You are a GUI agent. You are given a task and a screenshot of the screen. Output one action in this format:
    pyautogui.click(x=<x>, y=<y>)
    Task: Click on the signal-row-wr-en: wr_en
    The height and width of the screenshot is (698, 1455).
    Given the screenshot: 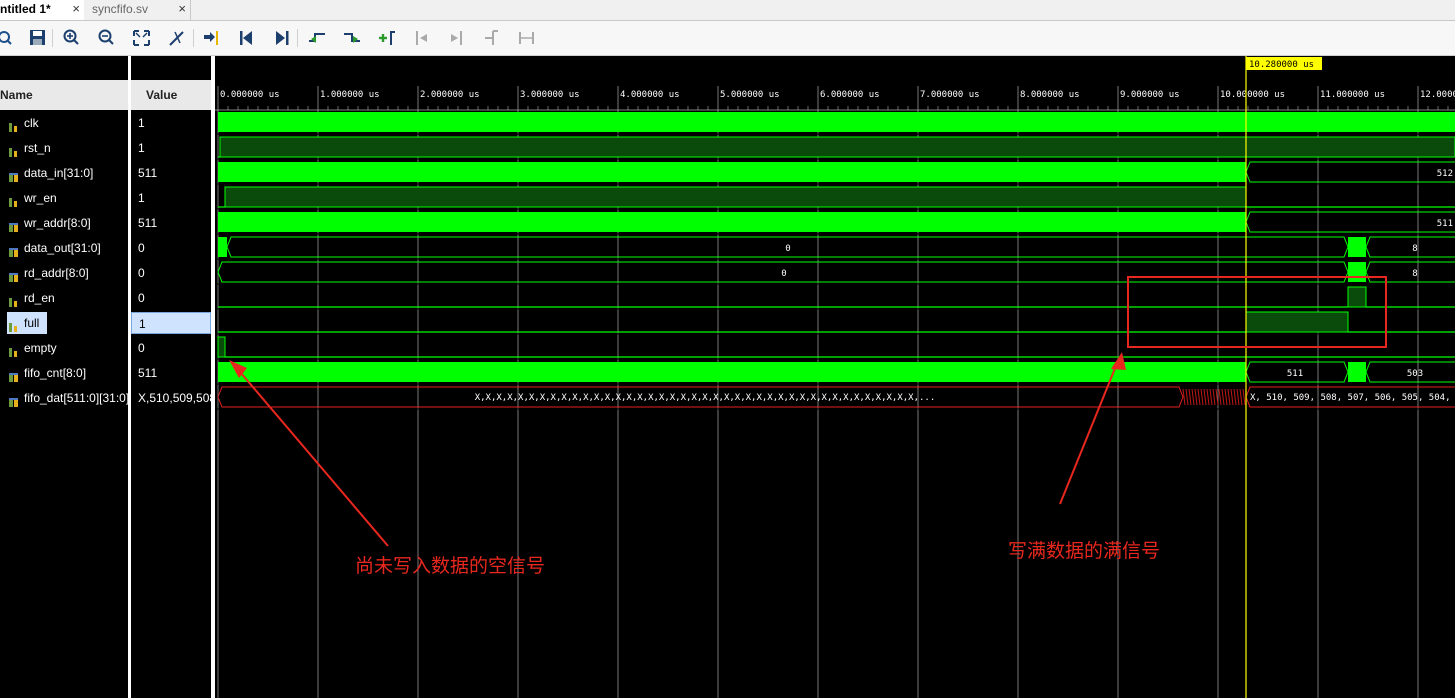 What is the action you would take?
    pyautogui.click(x=64, y=198)
    